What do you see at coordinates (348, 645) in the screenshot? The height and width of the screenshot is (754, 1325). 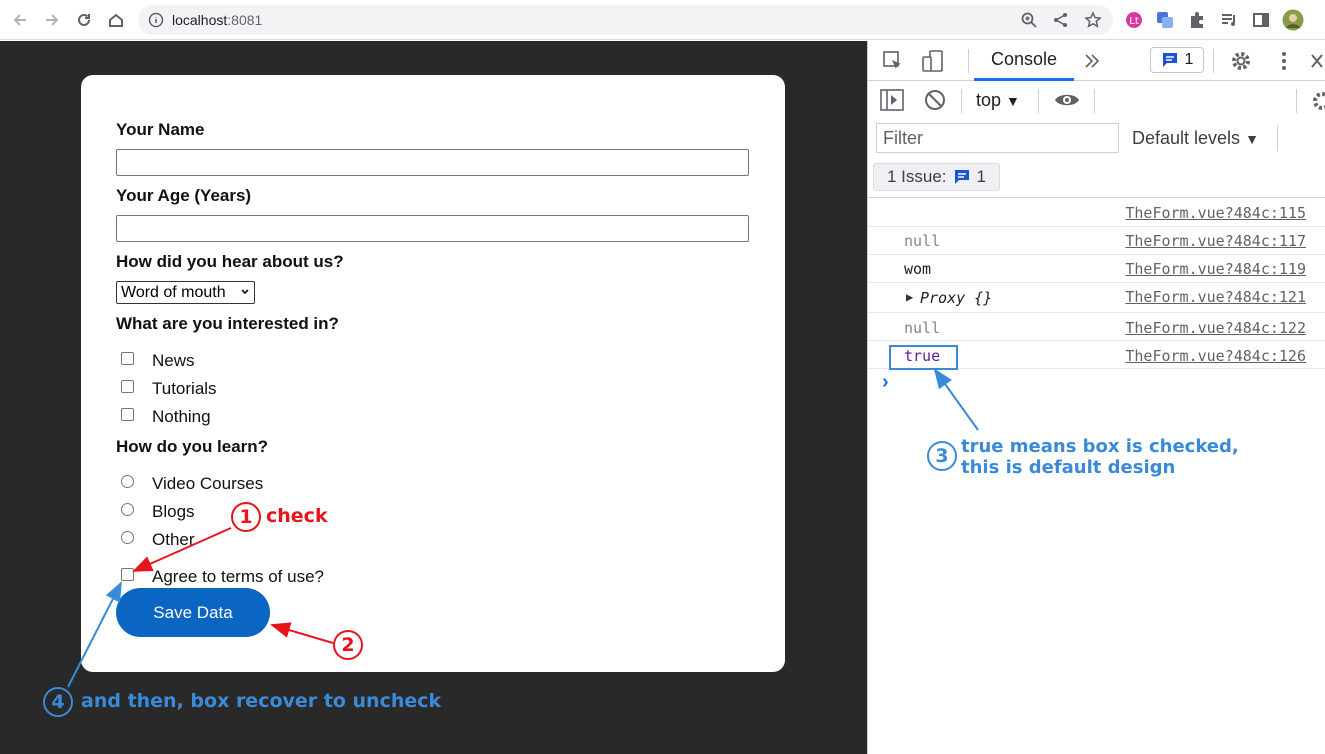 I see `annotation-2-number: 2` at bounding box center [348, 645].